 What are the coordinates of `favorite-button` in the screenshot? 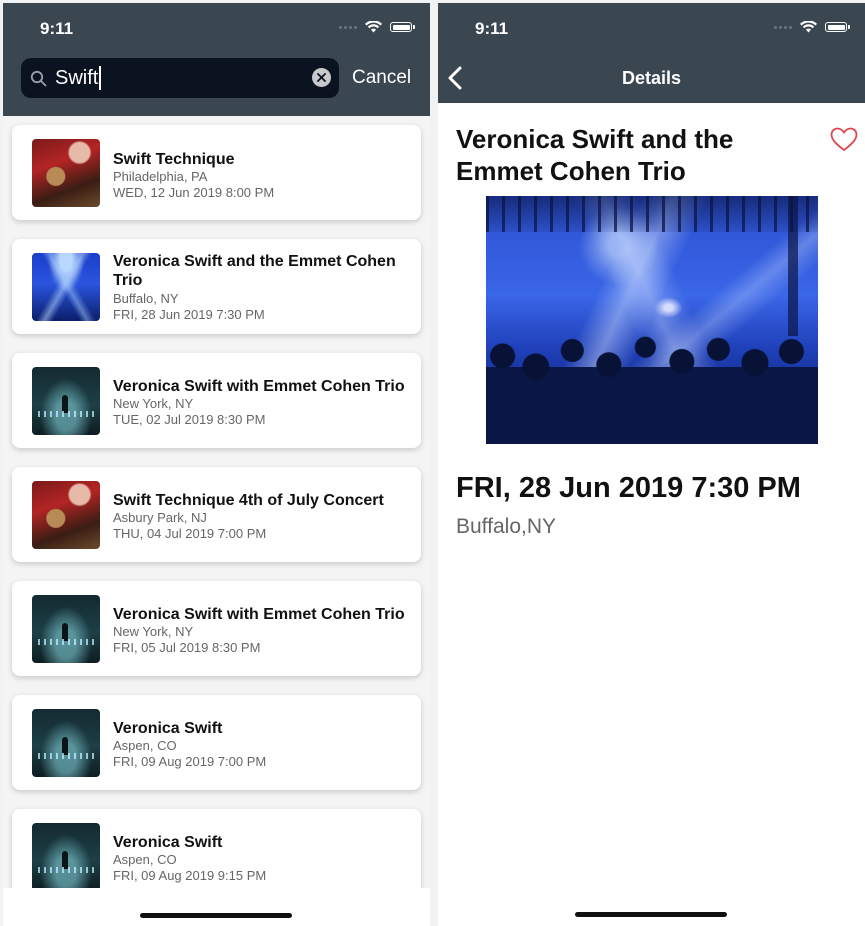 It's located at (844, 142).